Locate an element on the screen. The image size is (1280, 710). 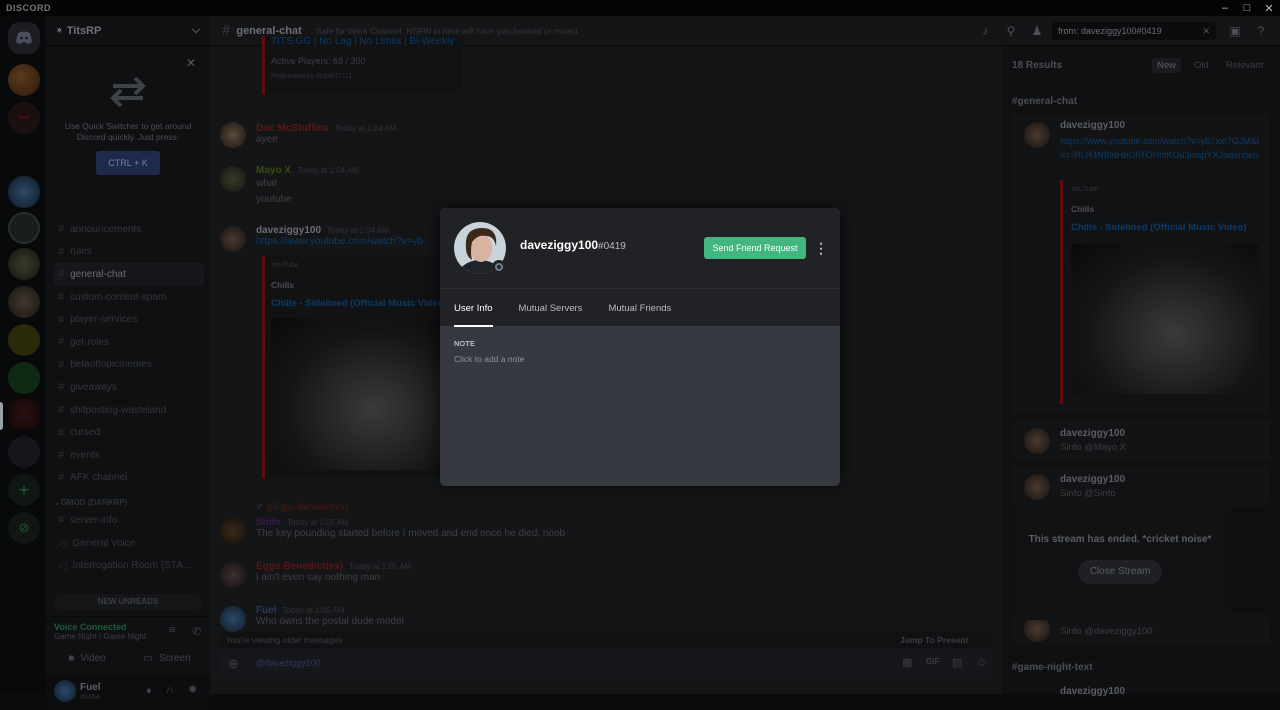
channel-item: # player-services is located at coordinates (129, 319).